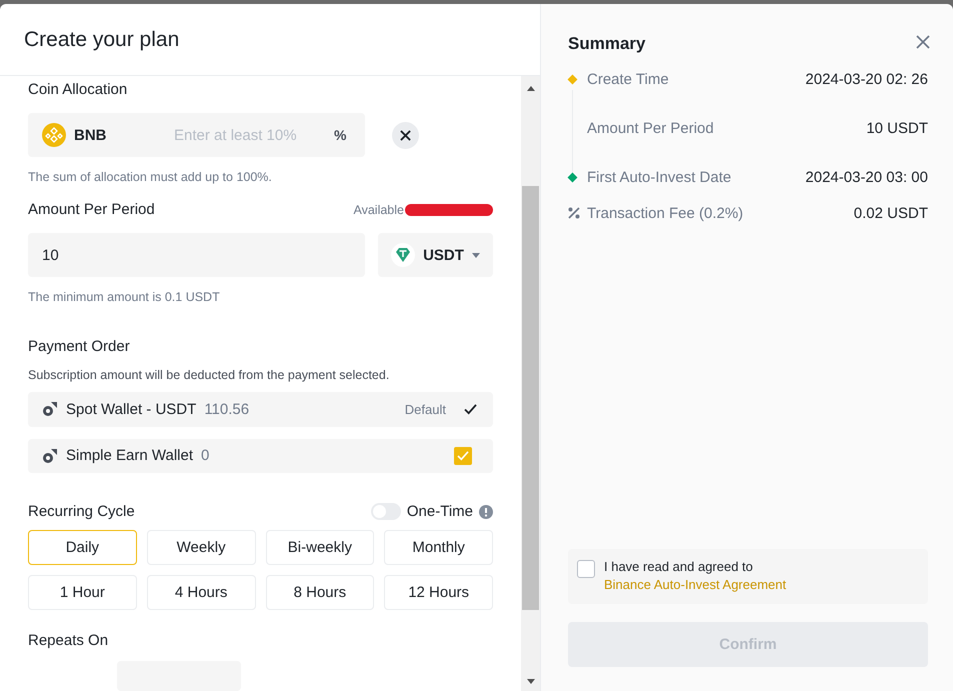  Describe the element at coordinates (891, 213) in the screenshot. I see `summary-value: 0.02 USDT` at that location.